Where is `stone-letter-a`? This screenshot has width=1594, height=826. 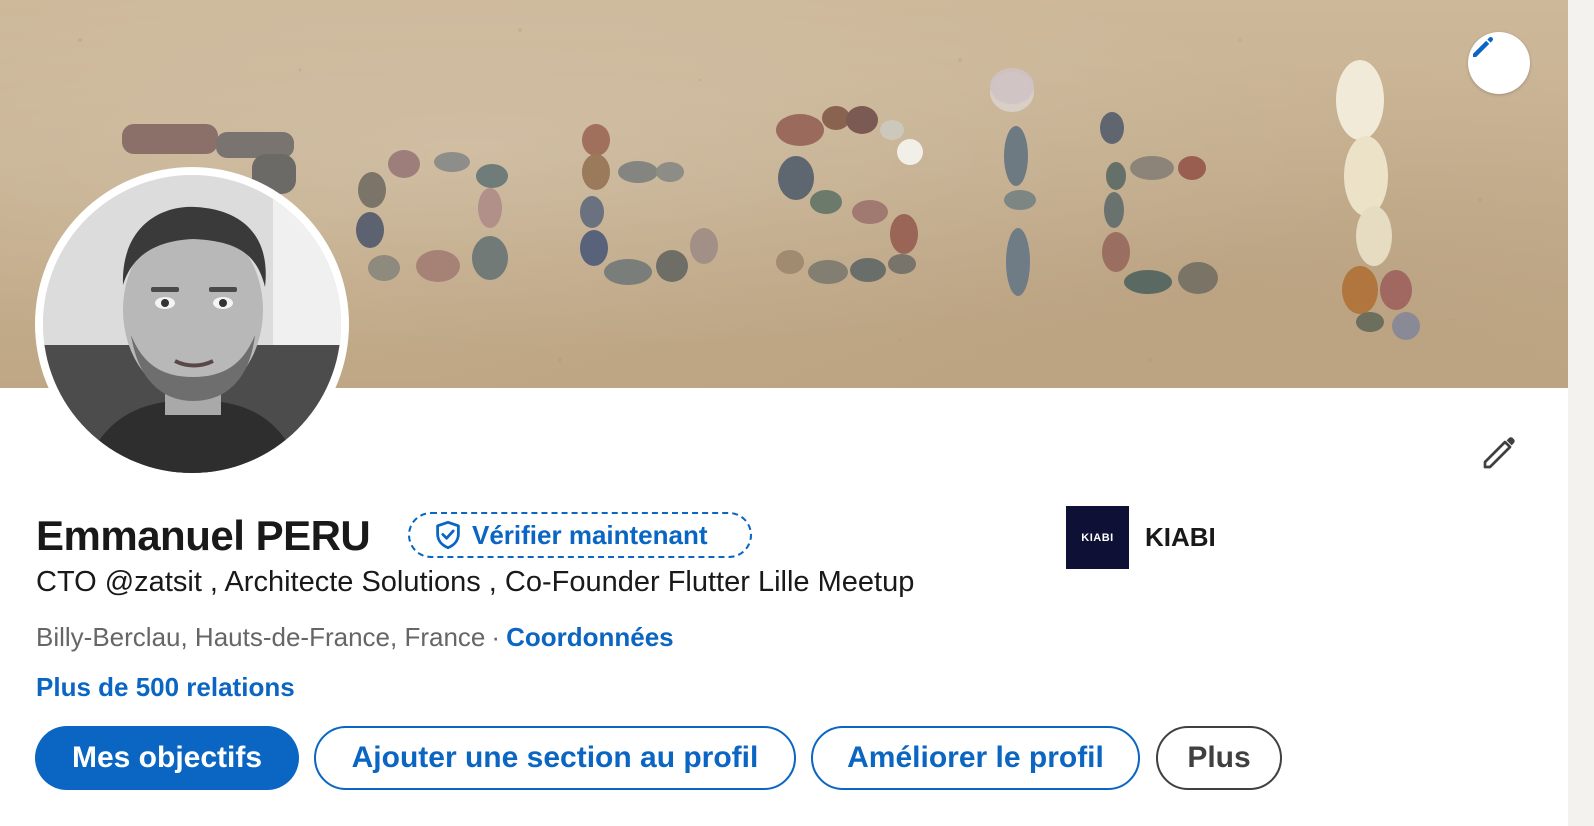 stone-letter-a is located at coordinates (432, 216).